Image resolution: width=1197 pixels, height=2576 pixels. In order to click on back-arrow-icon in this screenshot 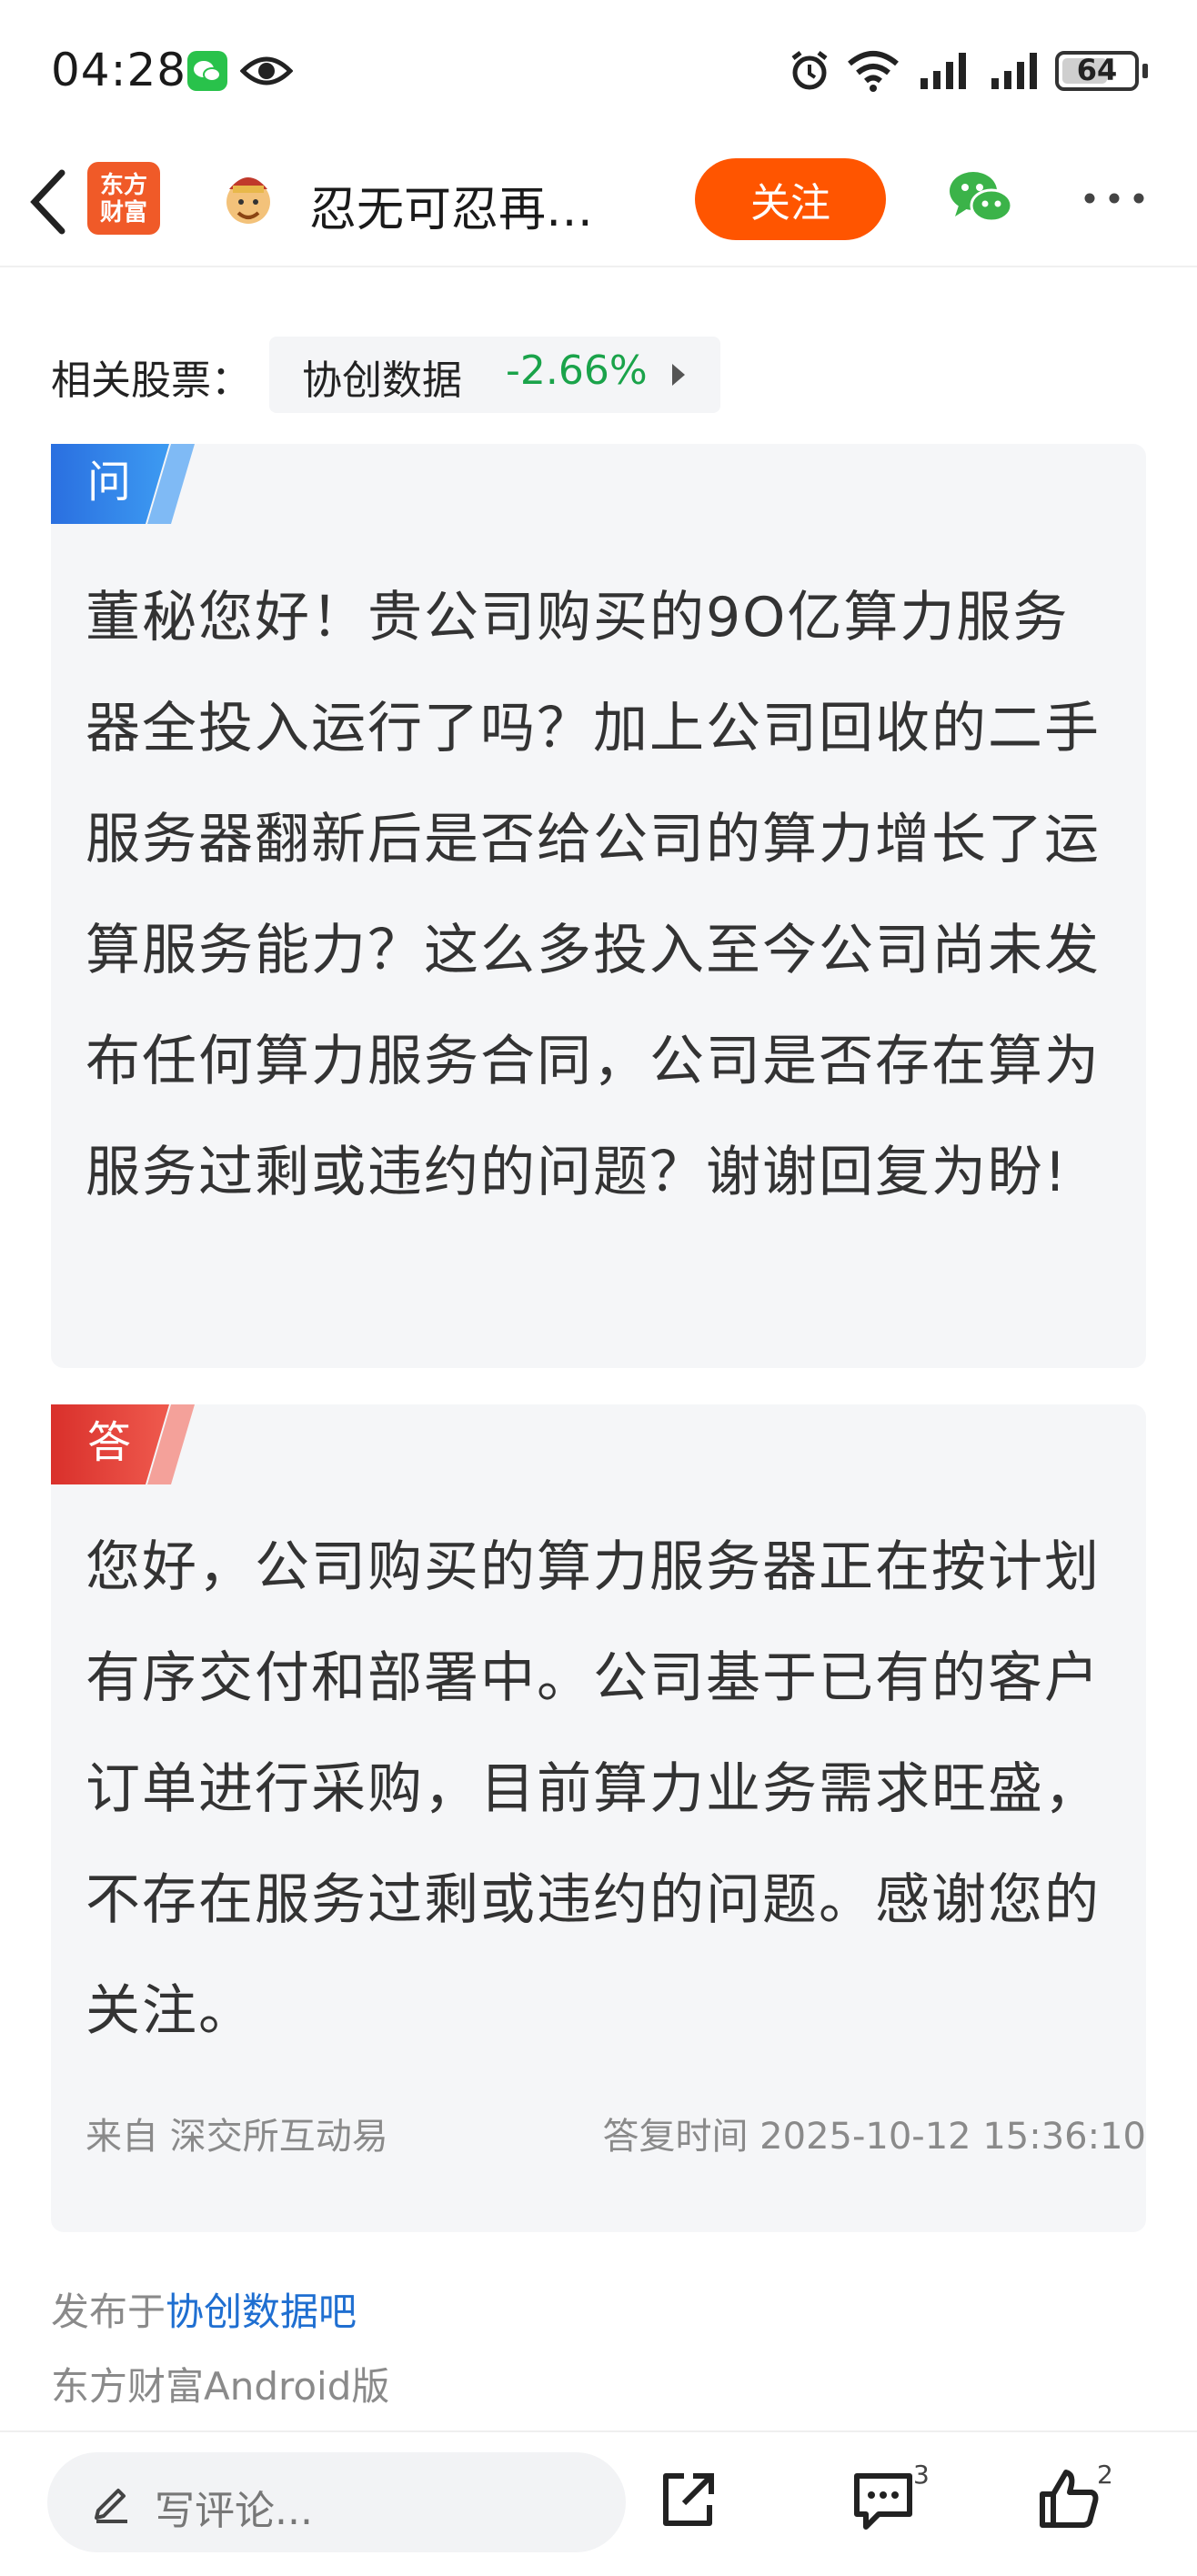, I will do `click(49, 202)`.